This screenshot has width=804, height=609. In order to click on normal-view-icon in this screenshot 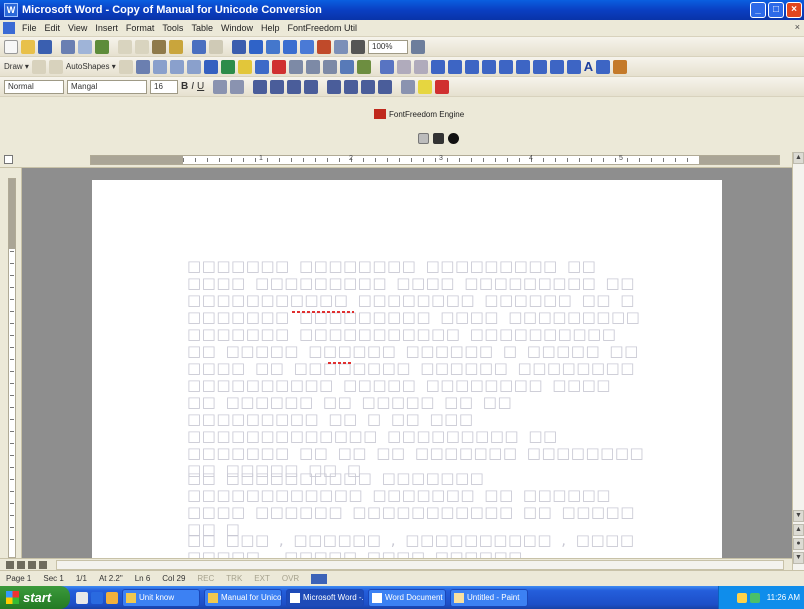, I will do `click(10, 565)`.